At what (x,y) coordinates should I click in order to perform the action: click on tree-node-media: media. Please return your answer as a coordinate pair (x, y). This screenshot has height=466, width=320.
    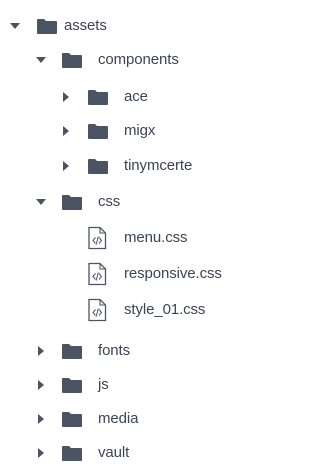
    Looking at the image, I should click on (120, 419).